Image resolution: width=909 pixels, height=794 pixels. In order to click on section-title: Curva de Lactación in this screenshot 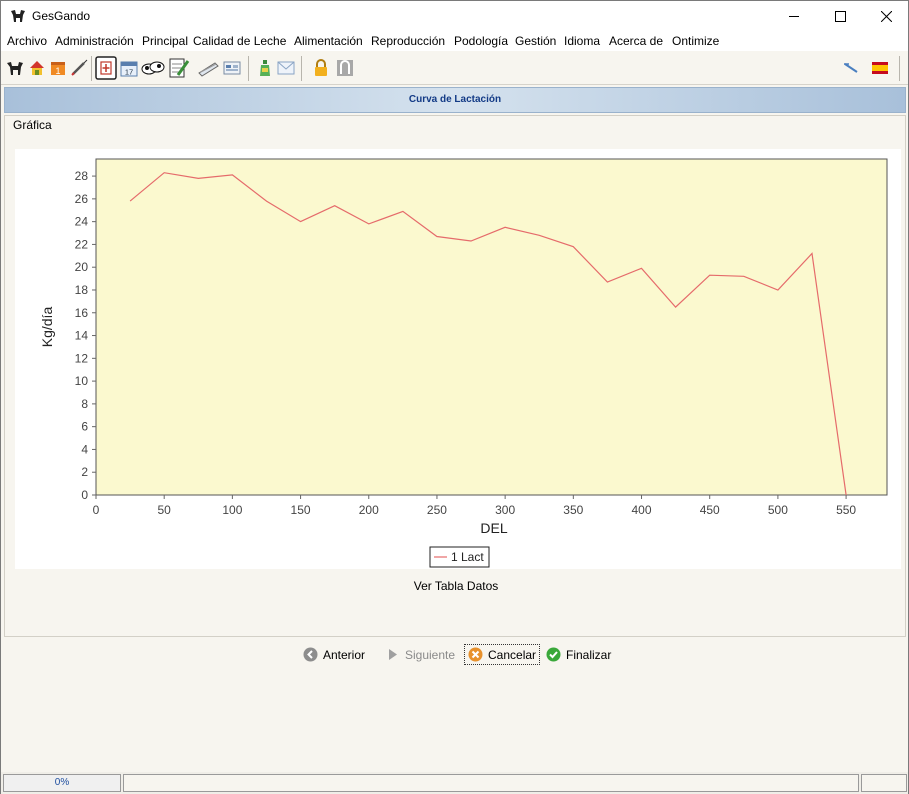, I will do `click(455, 99)`.